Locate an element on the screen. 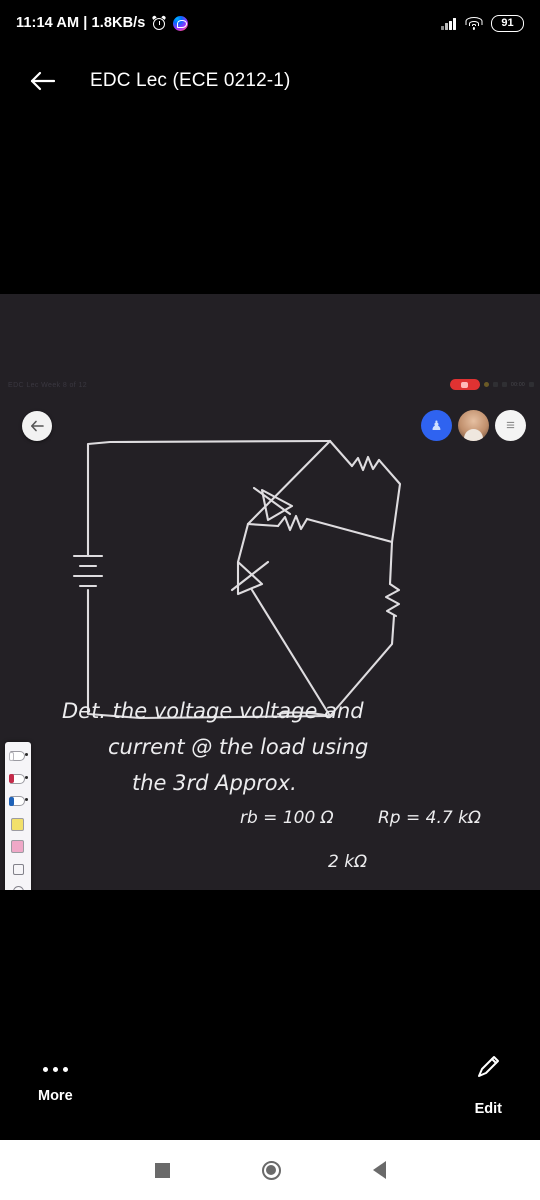  edit-button: Edit is located at coordinates (488, 1085).